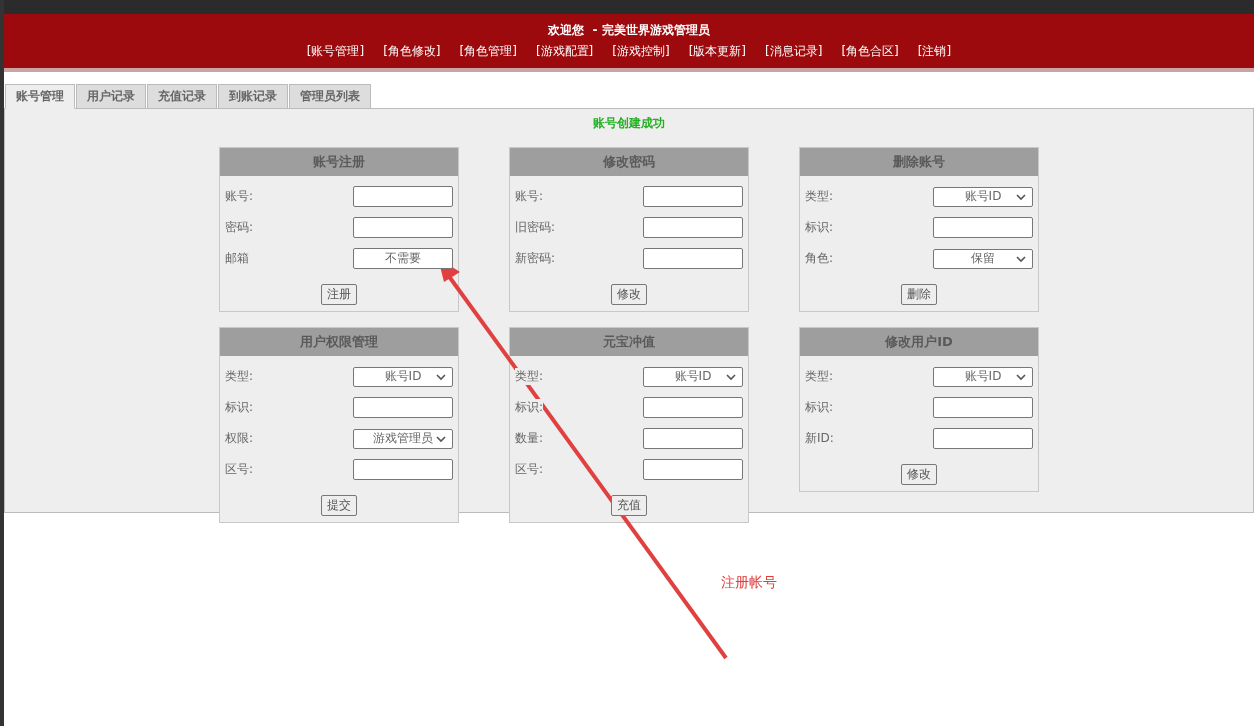 This screenshot has width=1254, height=726. What do you see at coordinates (339, 505) in the screenshot?
I see `submit-button: 提交` at bounding box center [339, 505].